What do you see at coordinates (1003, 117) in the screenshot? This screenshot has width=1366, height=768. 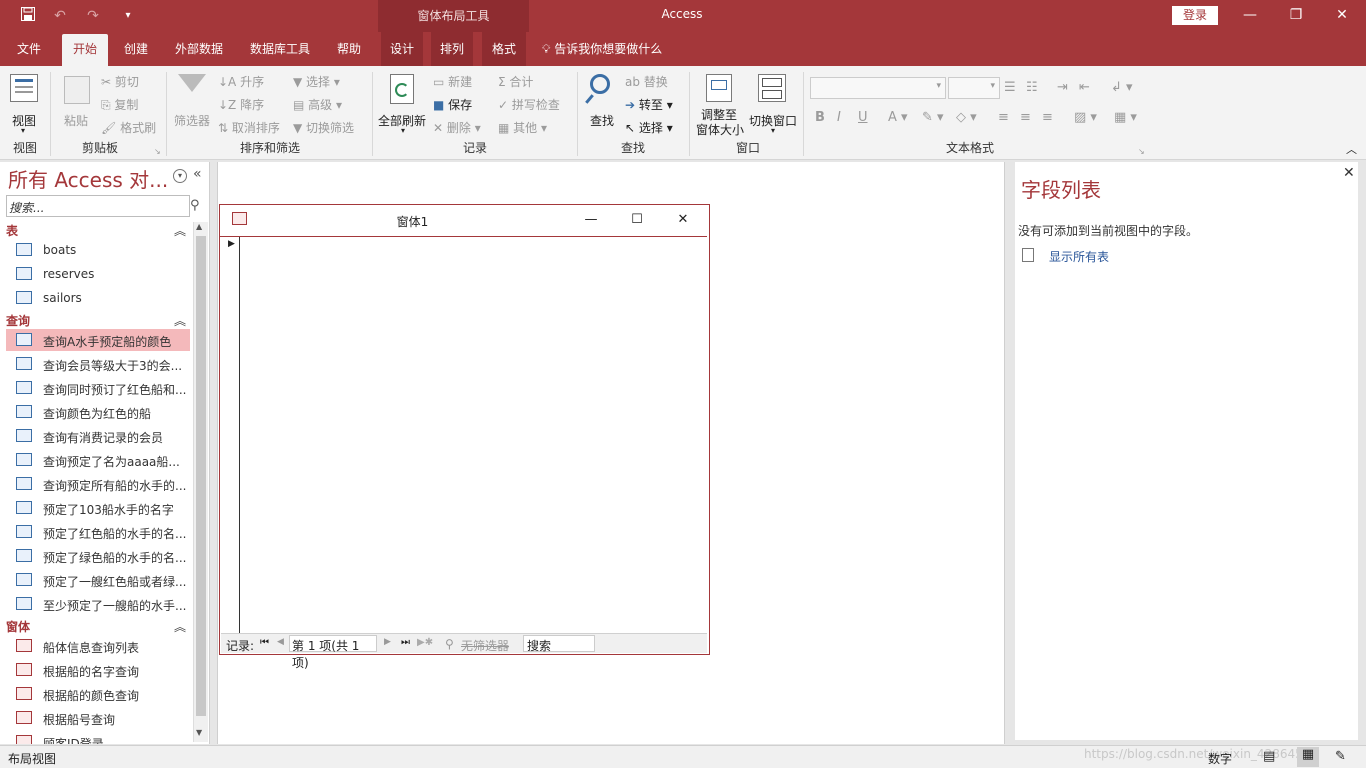 I see `align-left-icon: ≡` at bounding box center [1003, 117].